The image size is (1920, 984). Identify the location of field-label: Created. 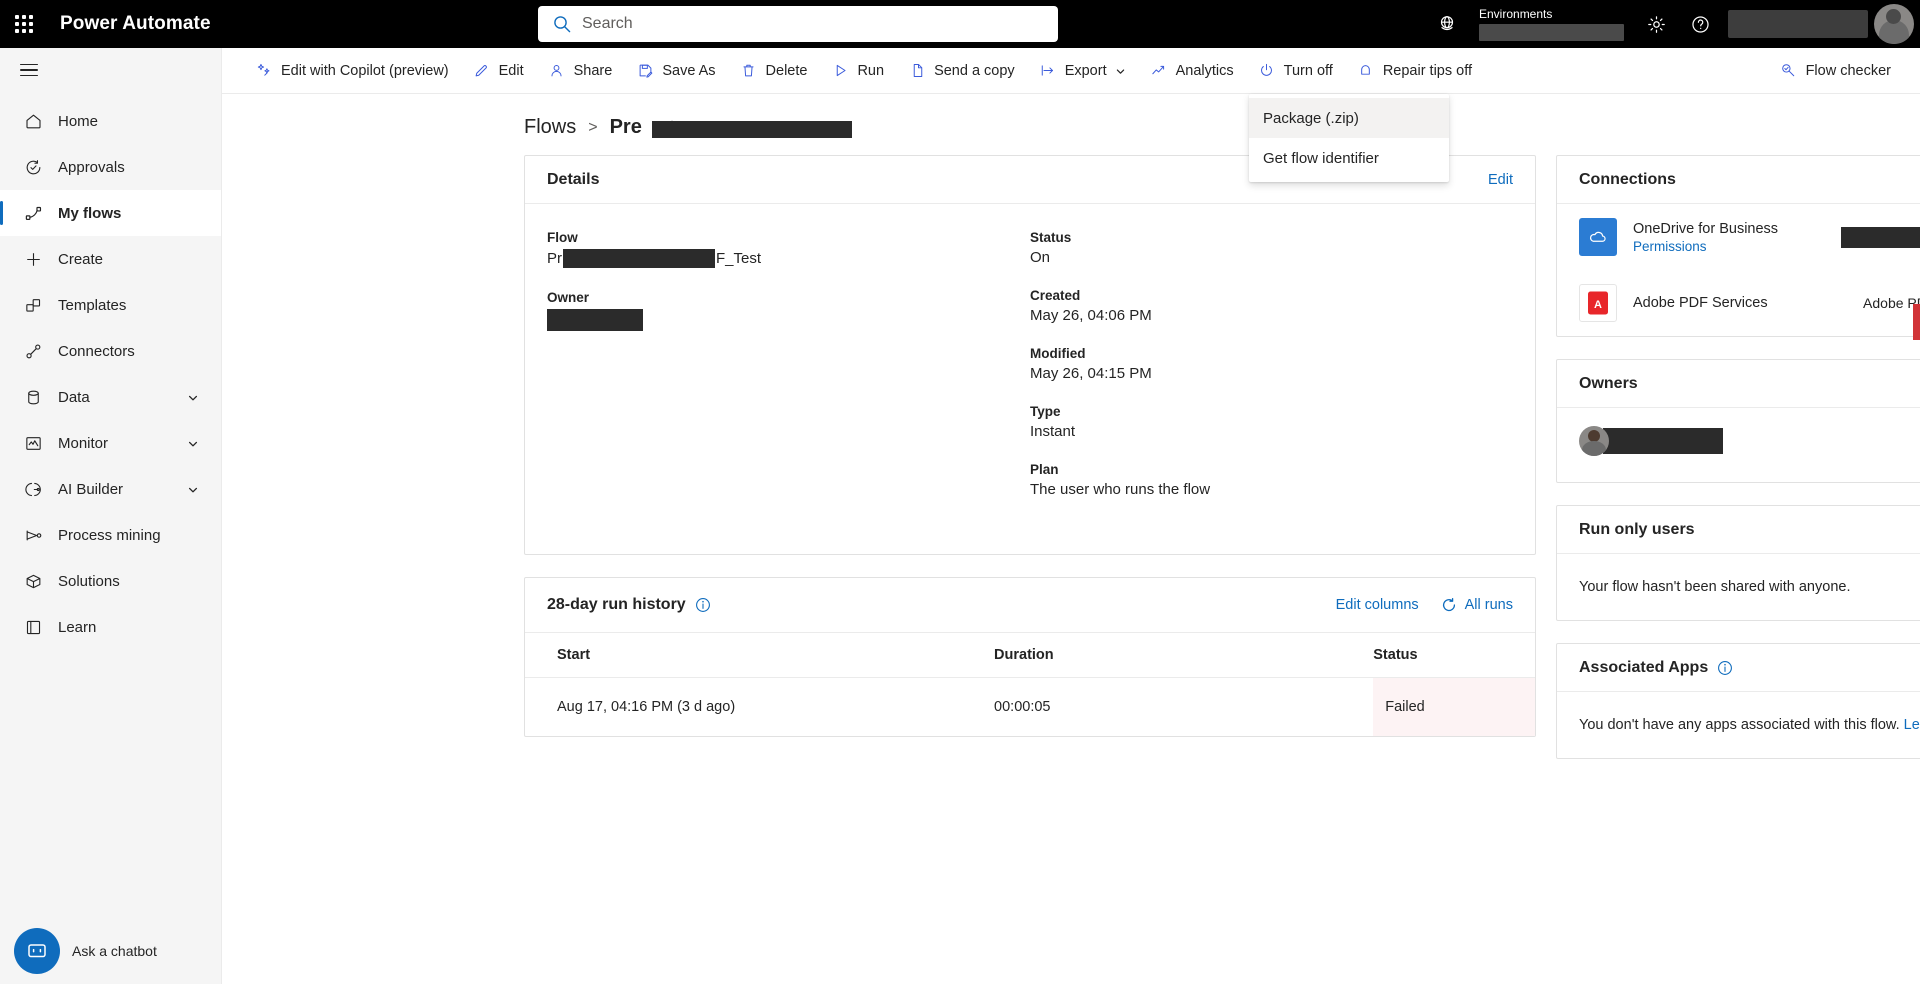
(1055, 295).